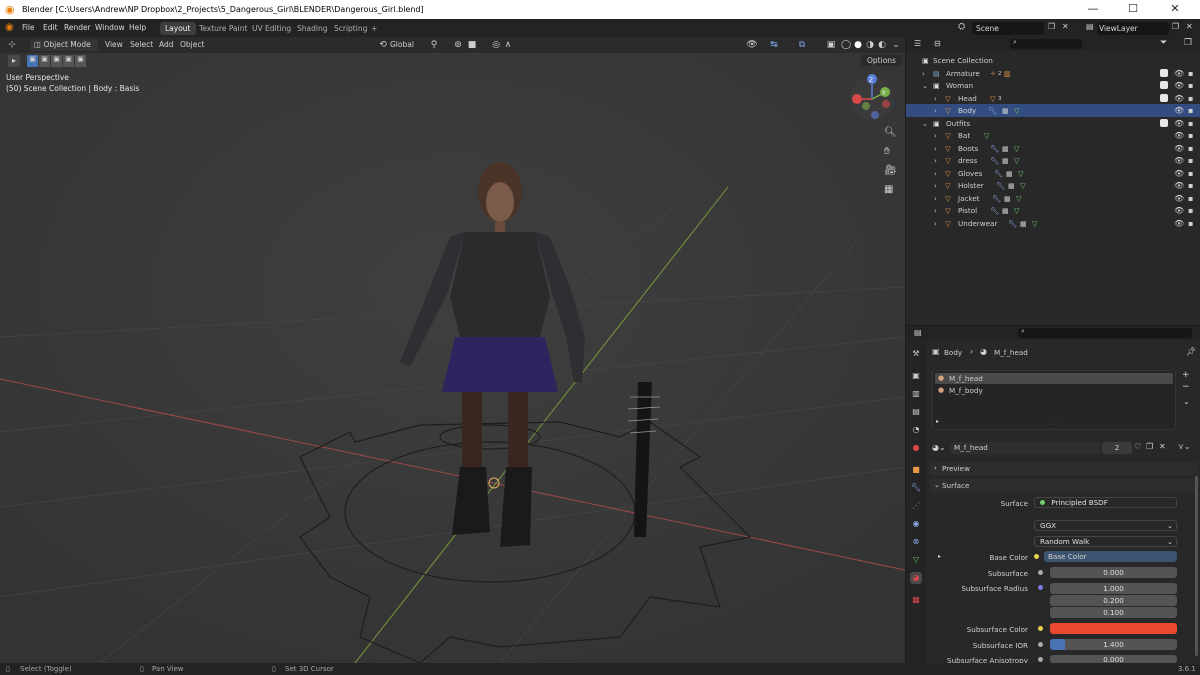 This screenshot has width=1200, height=675. I want to click on outliner-row-jacket: › ▽ Jacket 🔧︎ ▦ ▽ 👁︎ ▪, so click(1053, 198).